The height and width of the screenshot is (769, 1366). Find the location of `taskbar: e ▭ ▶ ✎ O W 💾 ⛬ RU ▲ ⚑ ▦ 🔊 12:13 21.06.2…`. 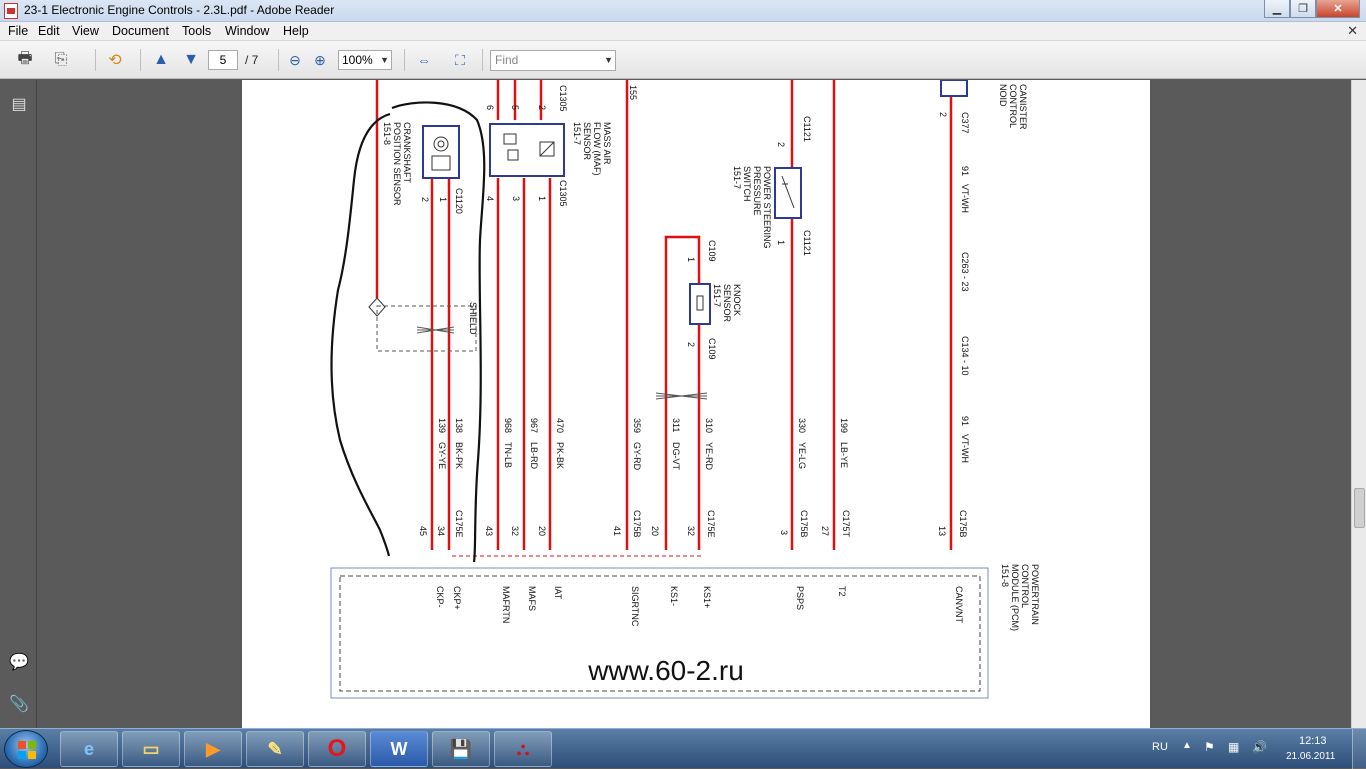

taskbar: e ▭ ▶ ✎ O W 💾 ⛬ RU ▲ ⚑ ▦ 🔊 12:13 21.06.2… is located at coordinates (683, 748).